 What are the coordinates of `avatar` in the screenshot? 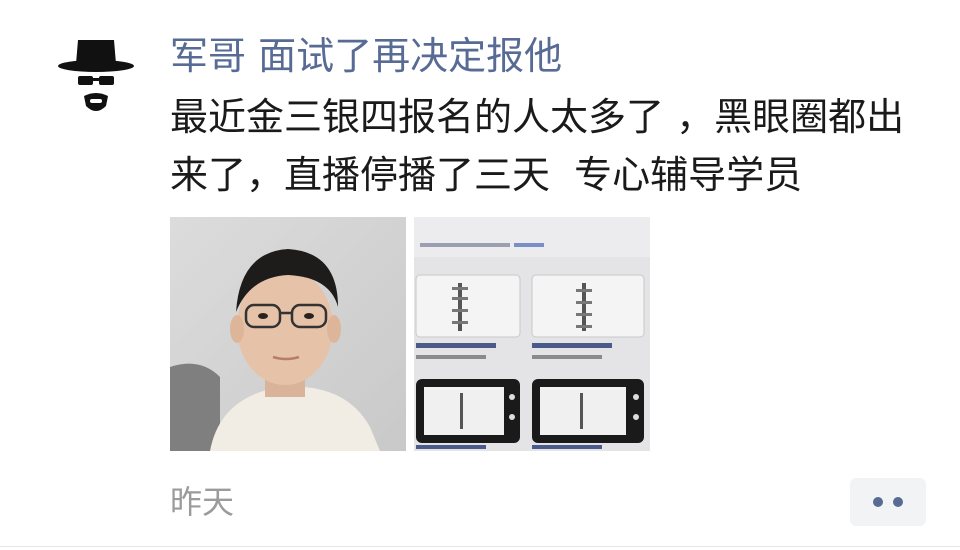 It's located at (96, 76).